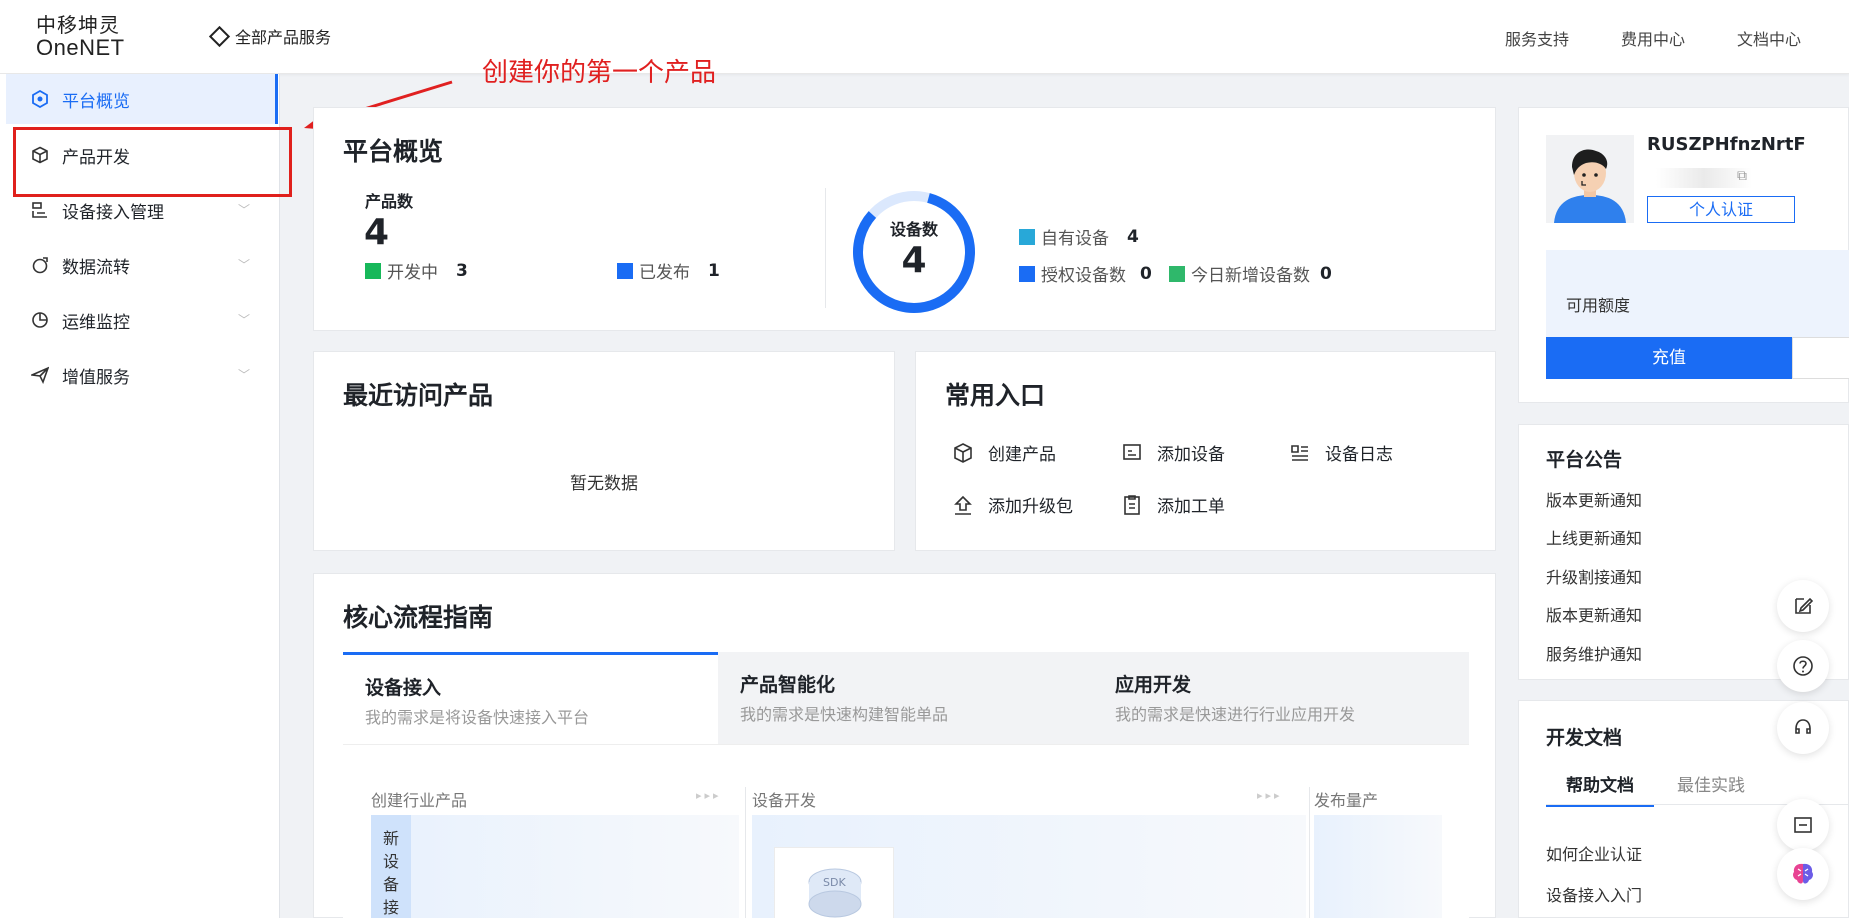 This screenshot has width=1849, height=918. Describe the element at coordinates (1594, 537) in the screenshot. I see `announcement-item: 上线更新通知` at that location.